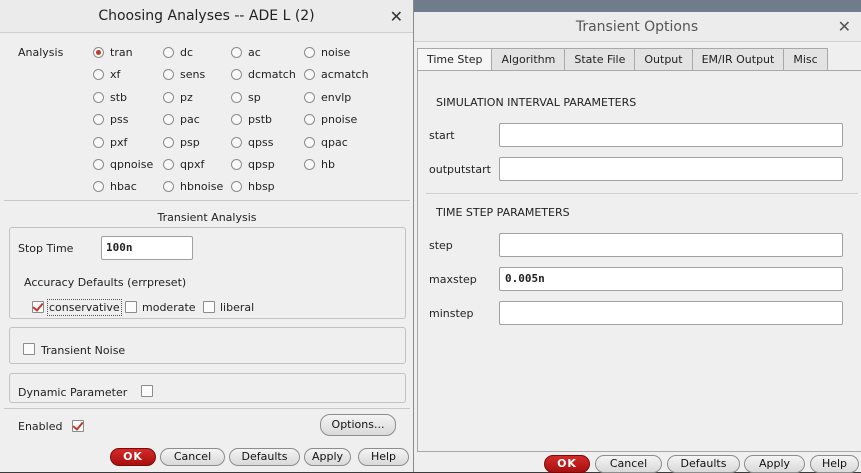  What do you see at coordinates (169, 307) in the screenshot?
I see `moderate-label: moderate` at bounding box center [169, 307].